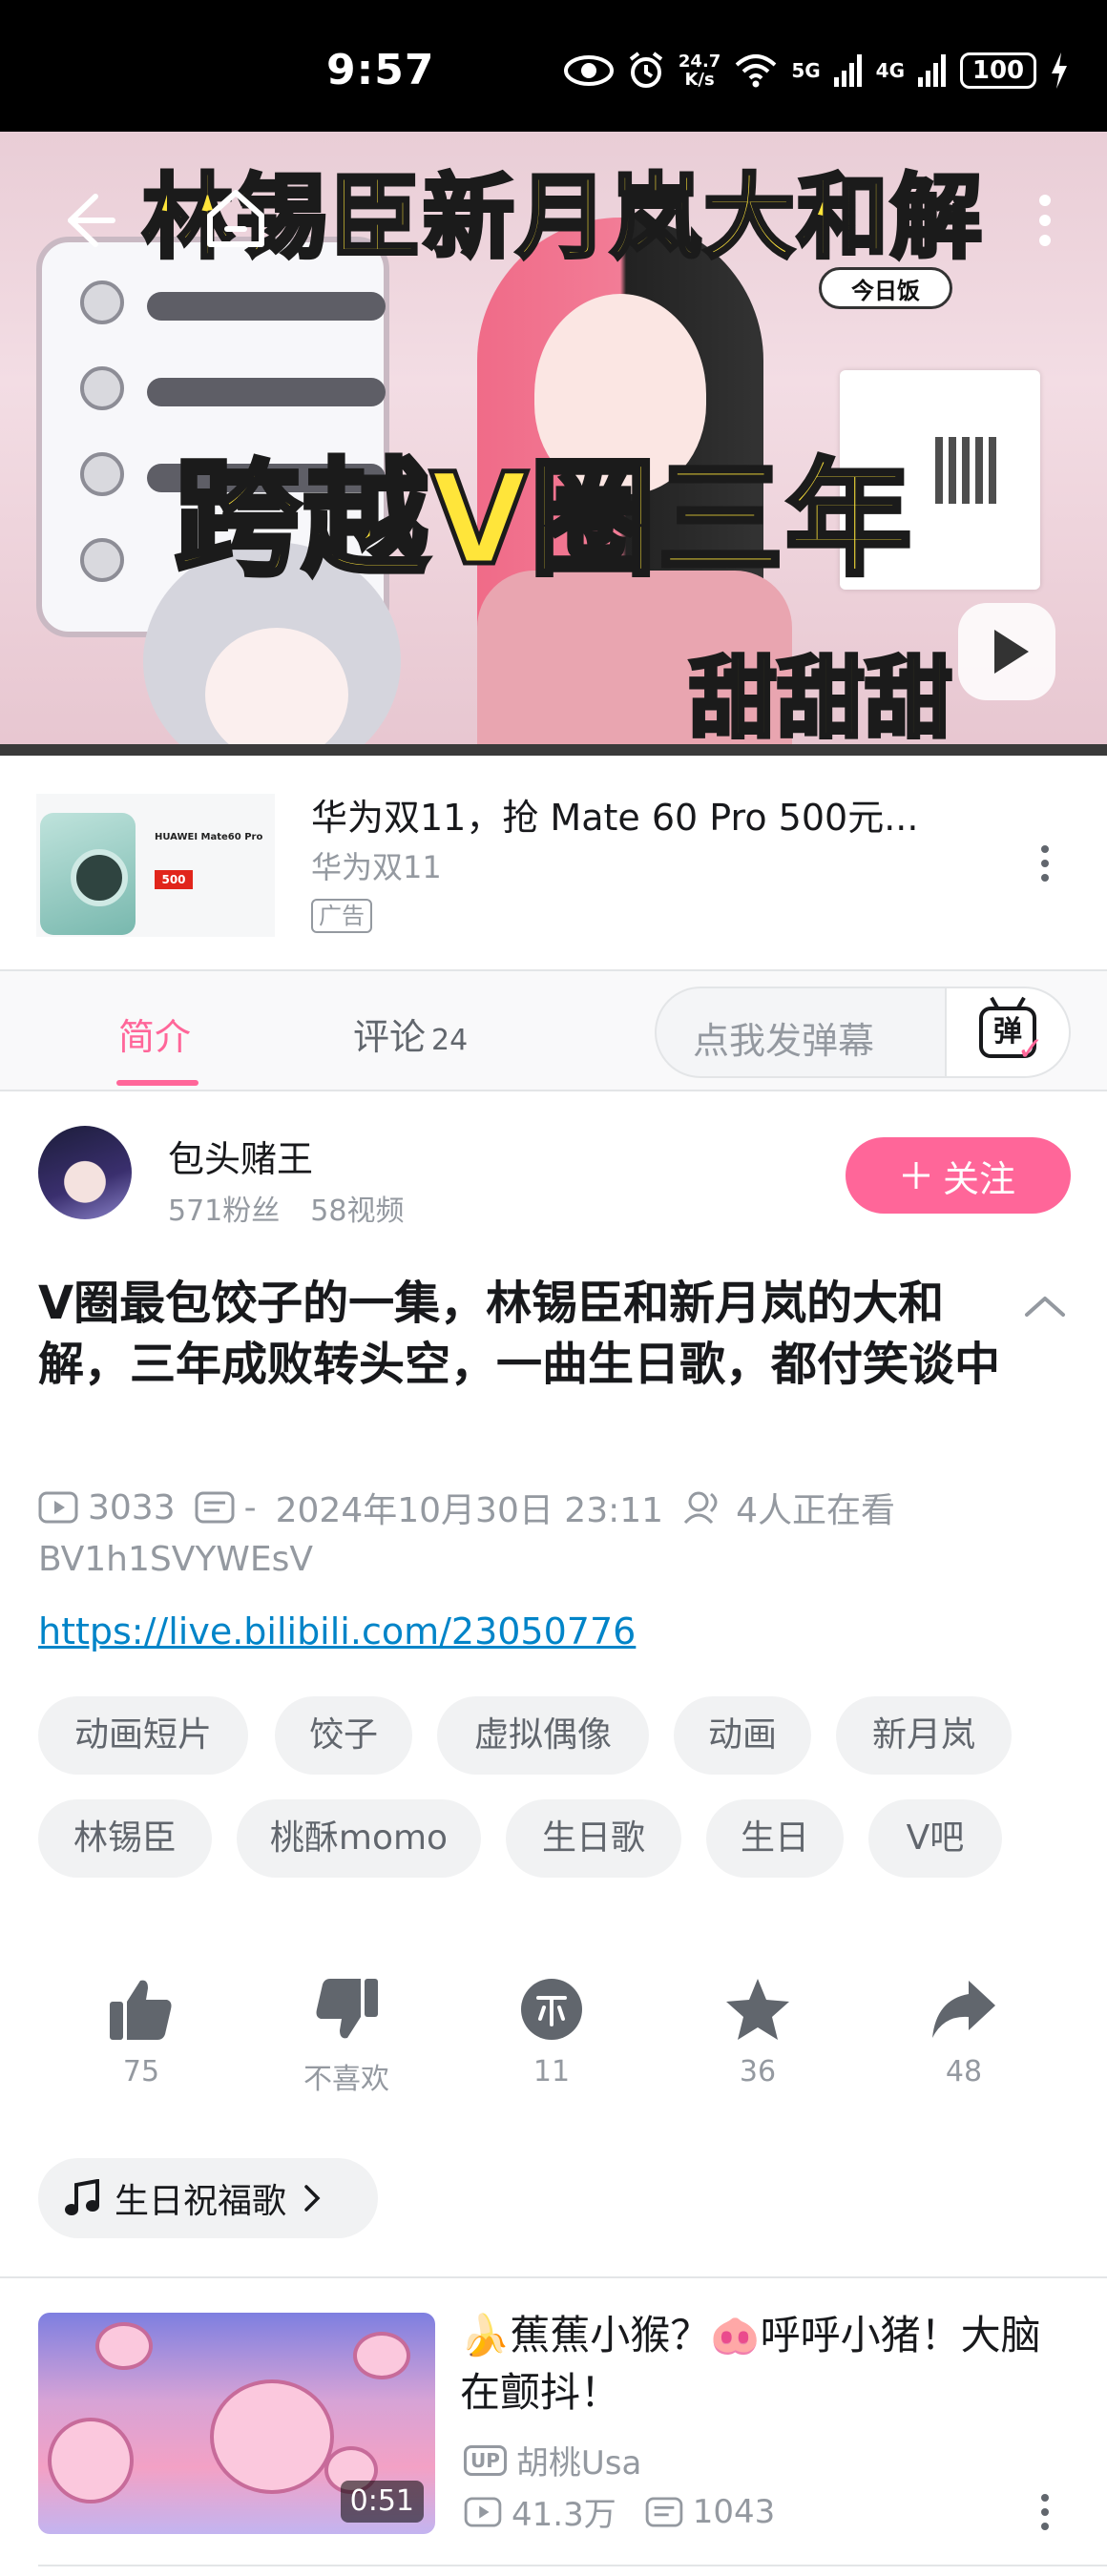 This screenshot has width=1107, height=2576. What do you see at coordinates (775, 1838) in the screenshot?
I see `tag-chip: 生日` at bounding box center [775, 1838].